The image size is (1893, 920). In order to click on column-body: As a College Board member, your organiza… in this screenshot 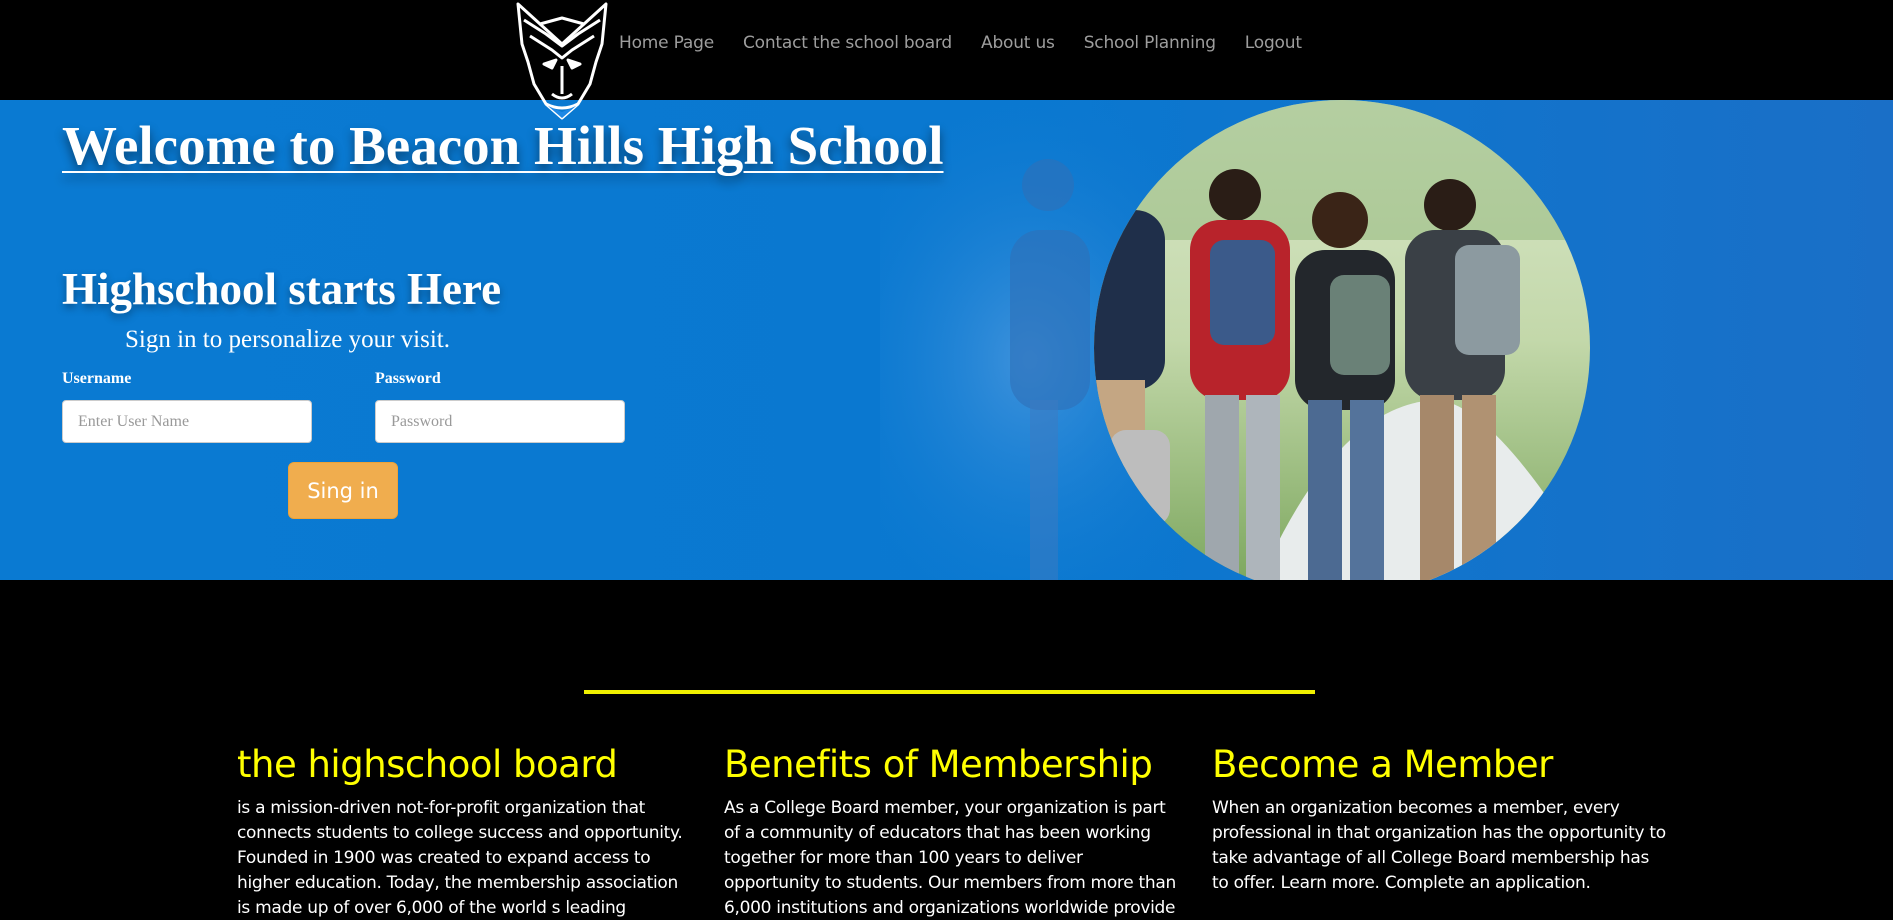, I will do `click(950, 858)`.